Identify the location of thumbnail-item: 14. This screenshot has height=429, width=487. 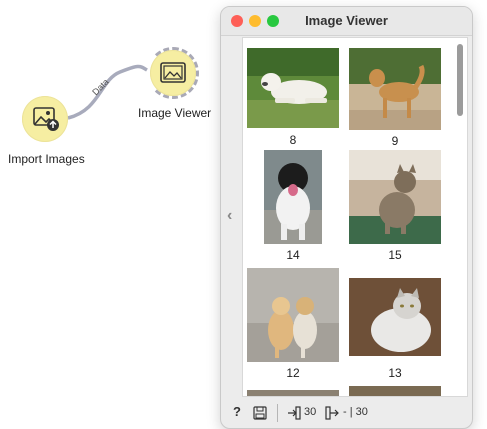
(293, 206).